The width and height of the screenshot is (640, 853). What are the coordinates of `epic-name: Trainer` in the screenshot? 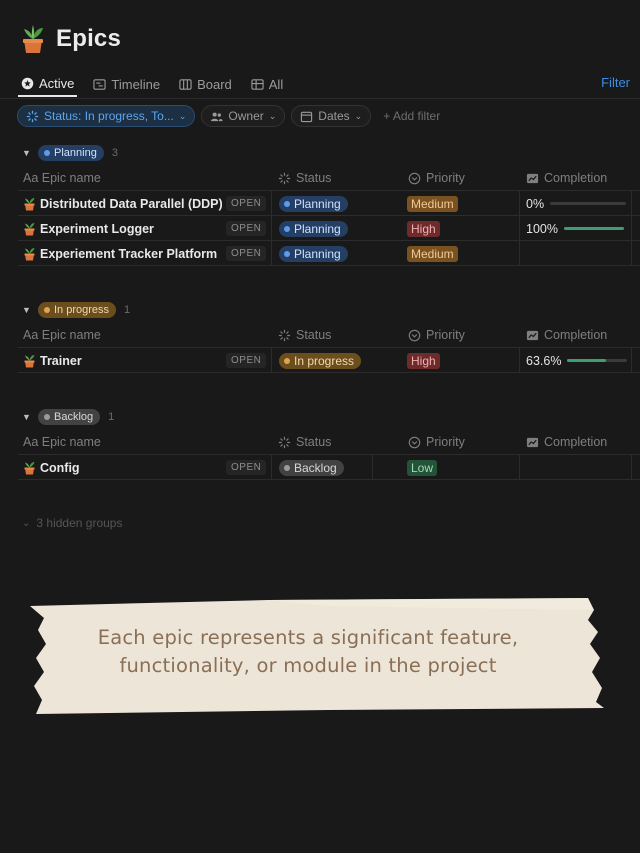 It's located at (61, 360).